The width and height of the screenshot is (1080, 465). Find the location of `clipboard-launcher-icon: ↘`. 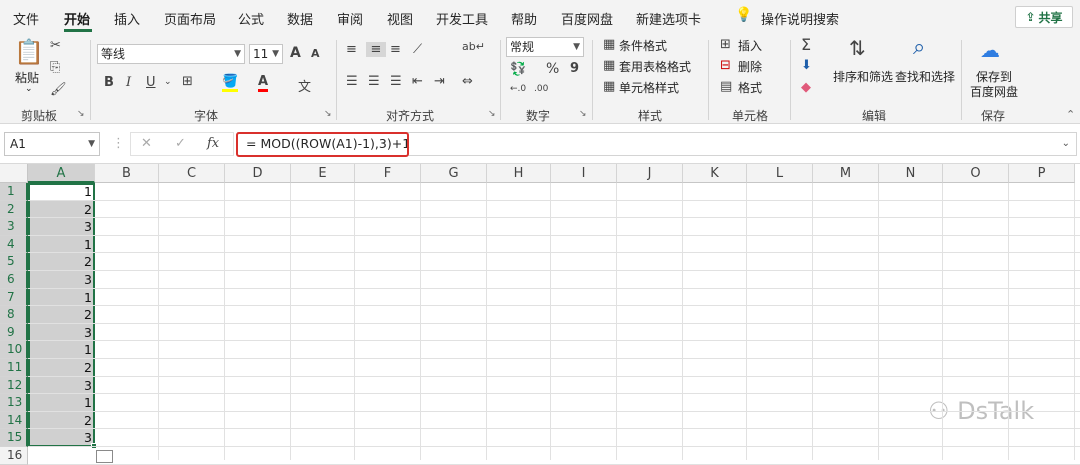

clipboard-launcher-icon: ↘ is located at coordinates (81, 114).